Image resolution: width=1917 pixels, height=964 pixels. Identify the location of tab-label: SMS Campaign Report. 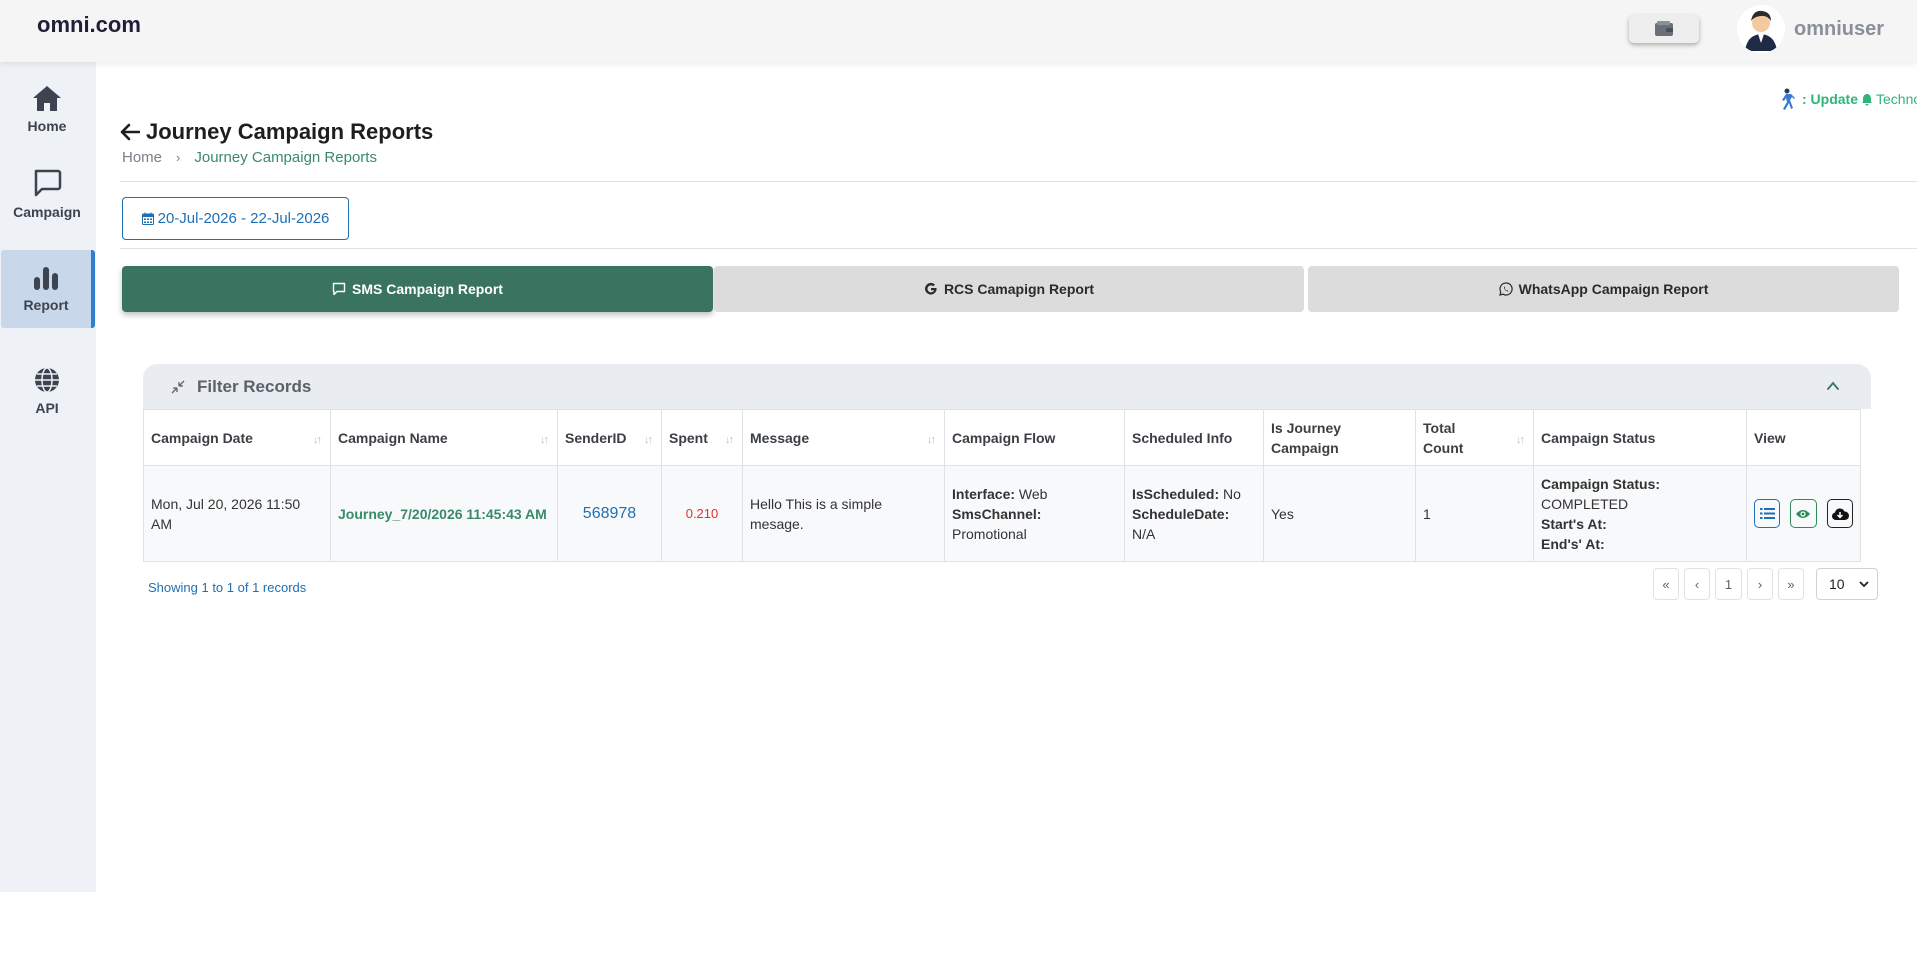
(427, 289).